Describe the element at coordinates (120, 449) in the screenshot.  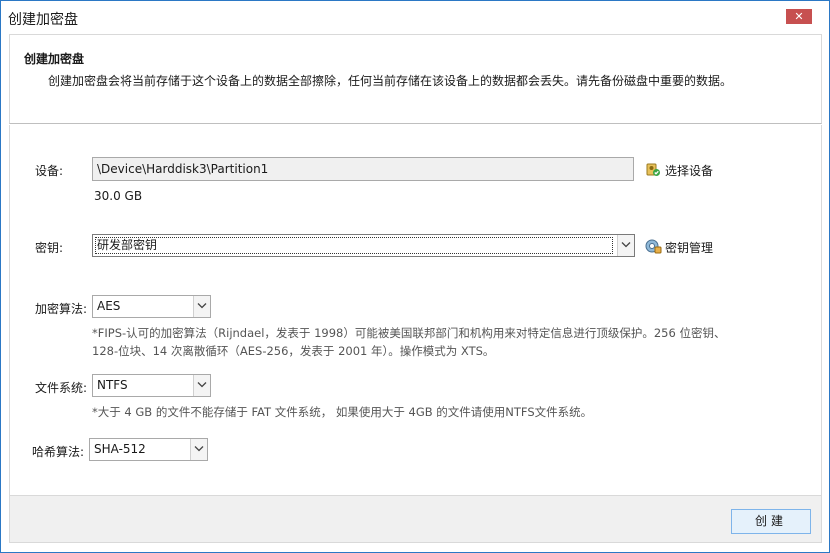
I see `hash-select-value: SHA-512` at that location.